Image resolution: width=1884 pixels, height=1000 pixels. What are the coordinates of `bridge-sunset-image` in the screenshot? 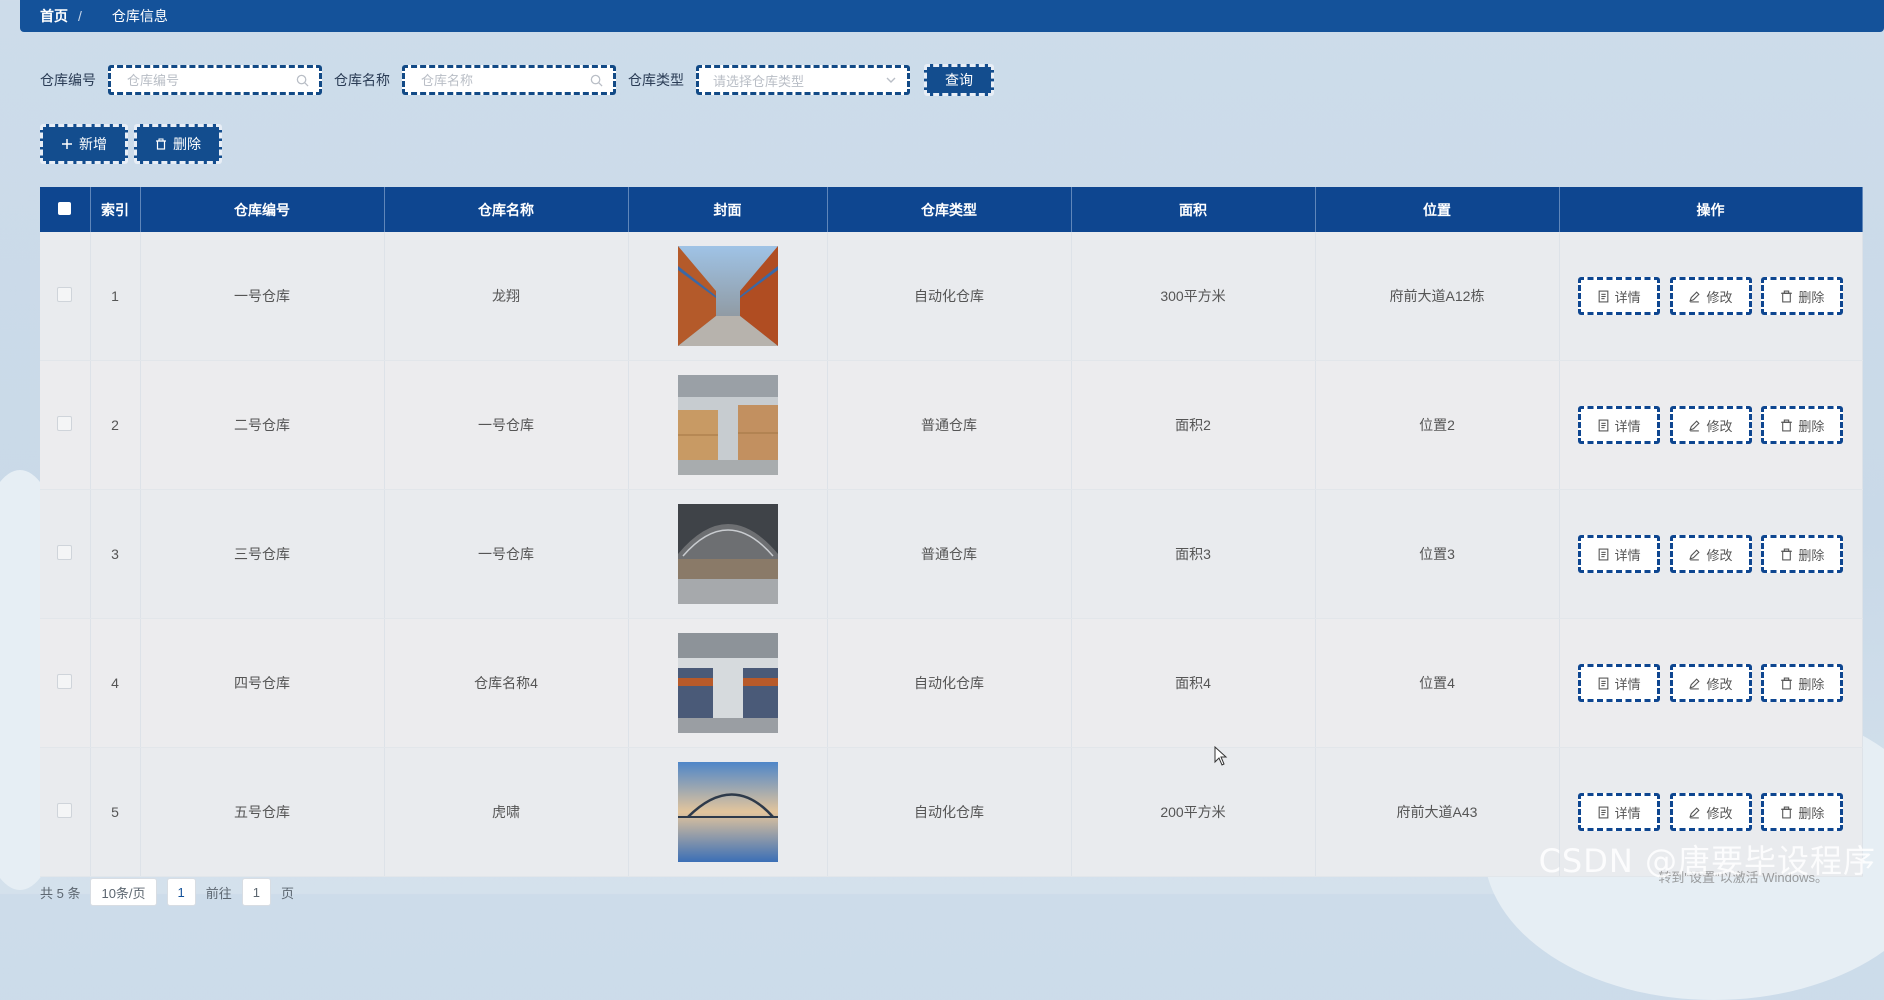 It's located at (727, 812).